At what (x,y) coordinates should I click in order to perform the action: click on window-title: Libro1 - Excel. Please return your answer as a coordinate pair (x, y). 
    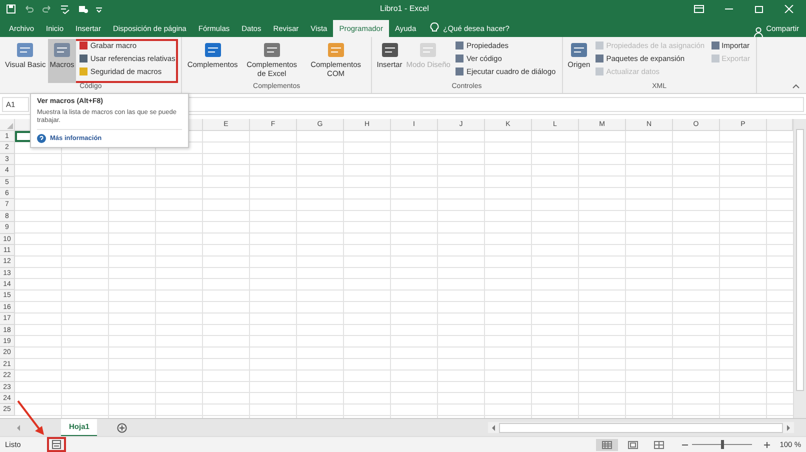
    Looking at the image, I should click on (404, 8).